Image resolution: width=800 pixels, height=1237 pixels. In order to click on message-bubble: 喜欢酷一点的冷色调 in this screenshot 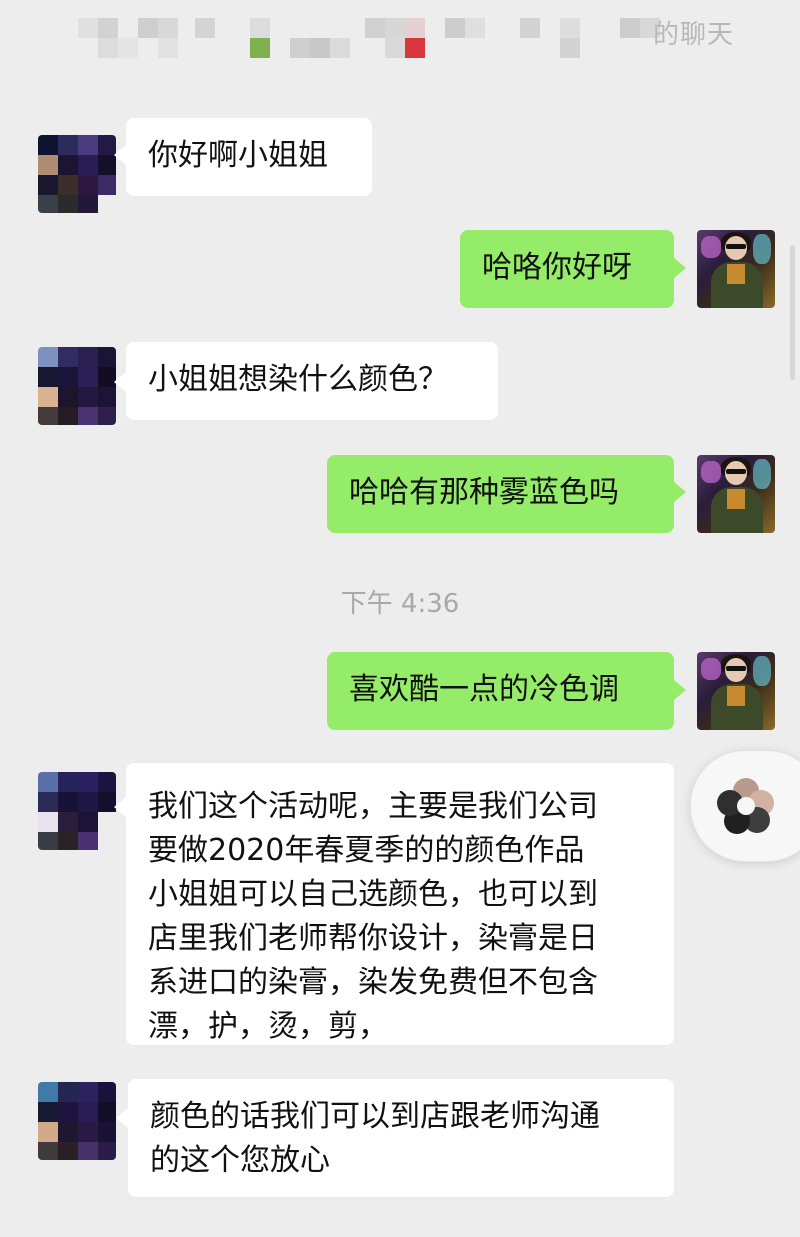, I will do `click(500, 691)`.